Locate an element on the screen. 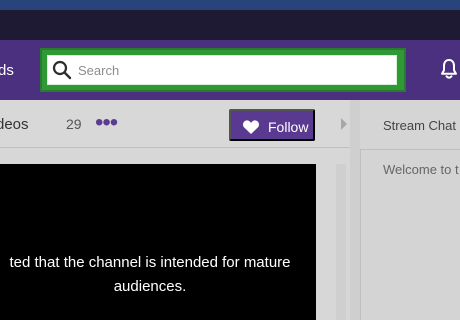  stream-chat-title: Stream Chat is located at coordinates (419, 125).